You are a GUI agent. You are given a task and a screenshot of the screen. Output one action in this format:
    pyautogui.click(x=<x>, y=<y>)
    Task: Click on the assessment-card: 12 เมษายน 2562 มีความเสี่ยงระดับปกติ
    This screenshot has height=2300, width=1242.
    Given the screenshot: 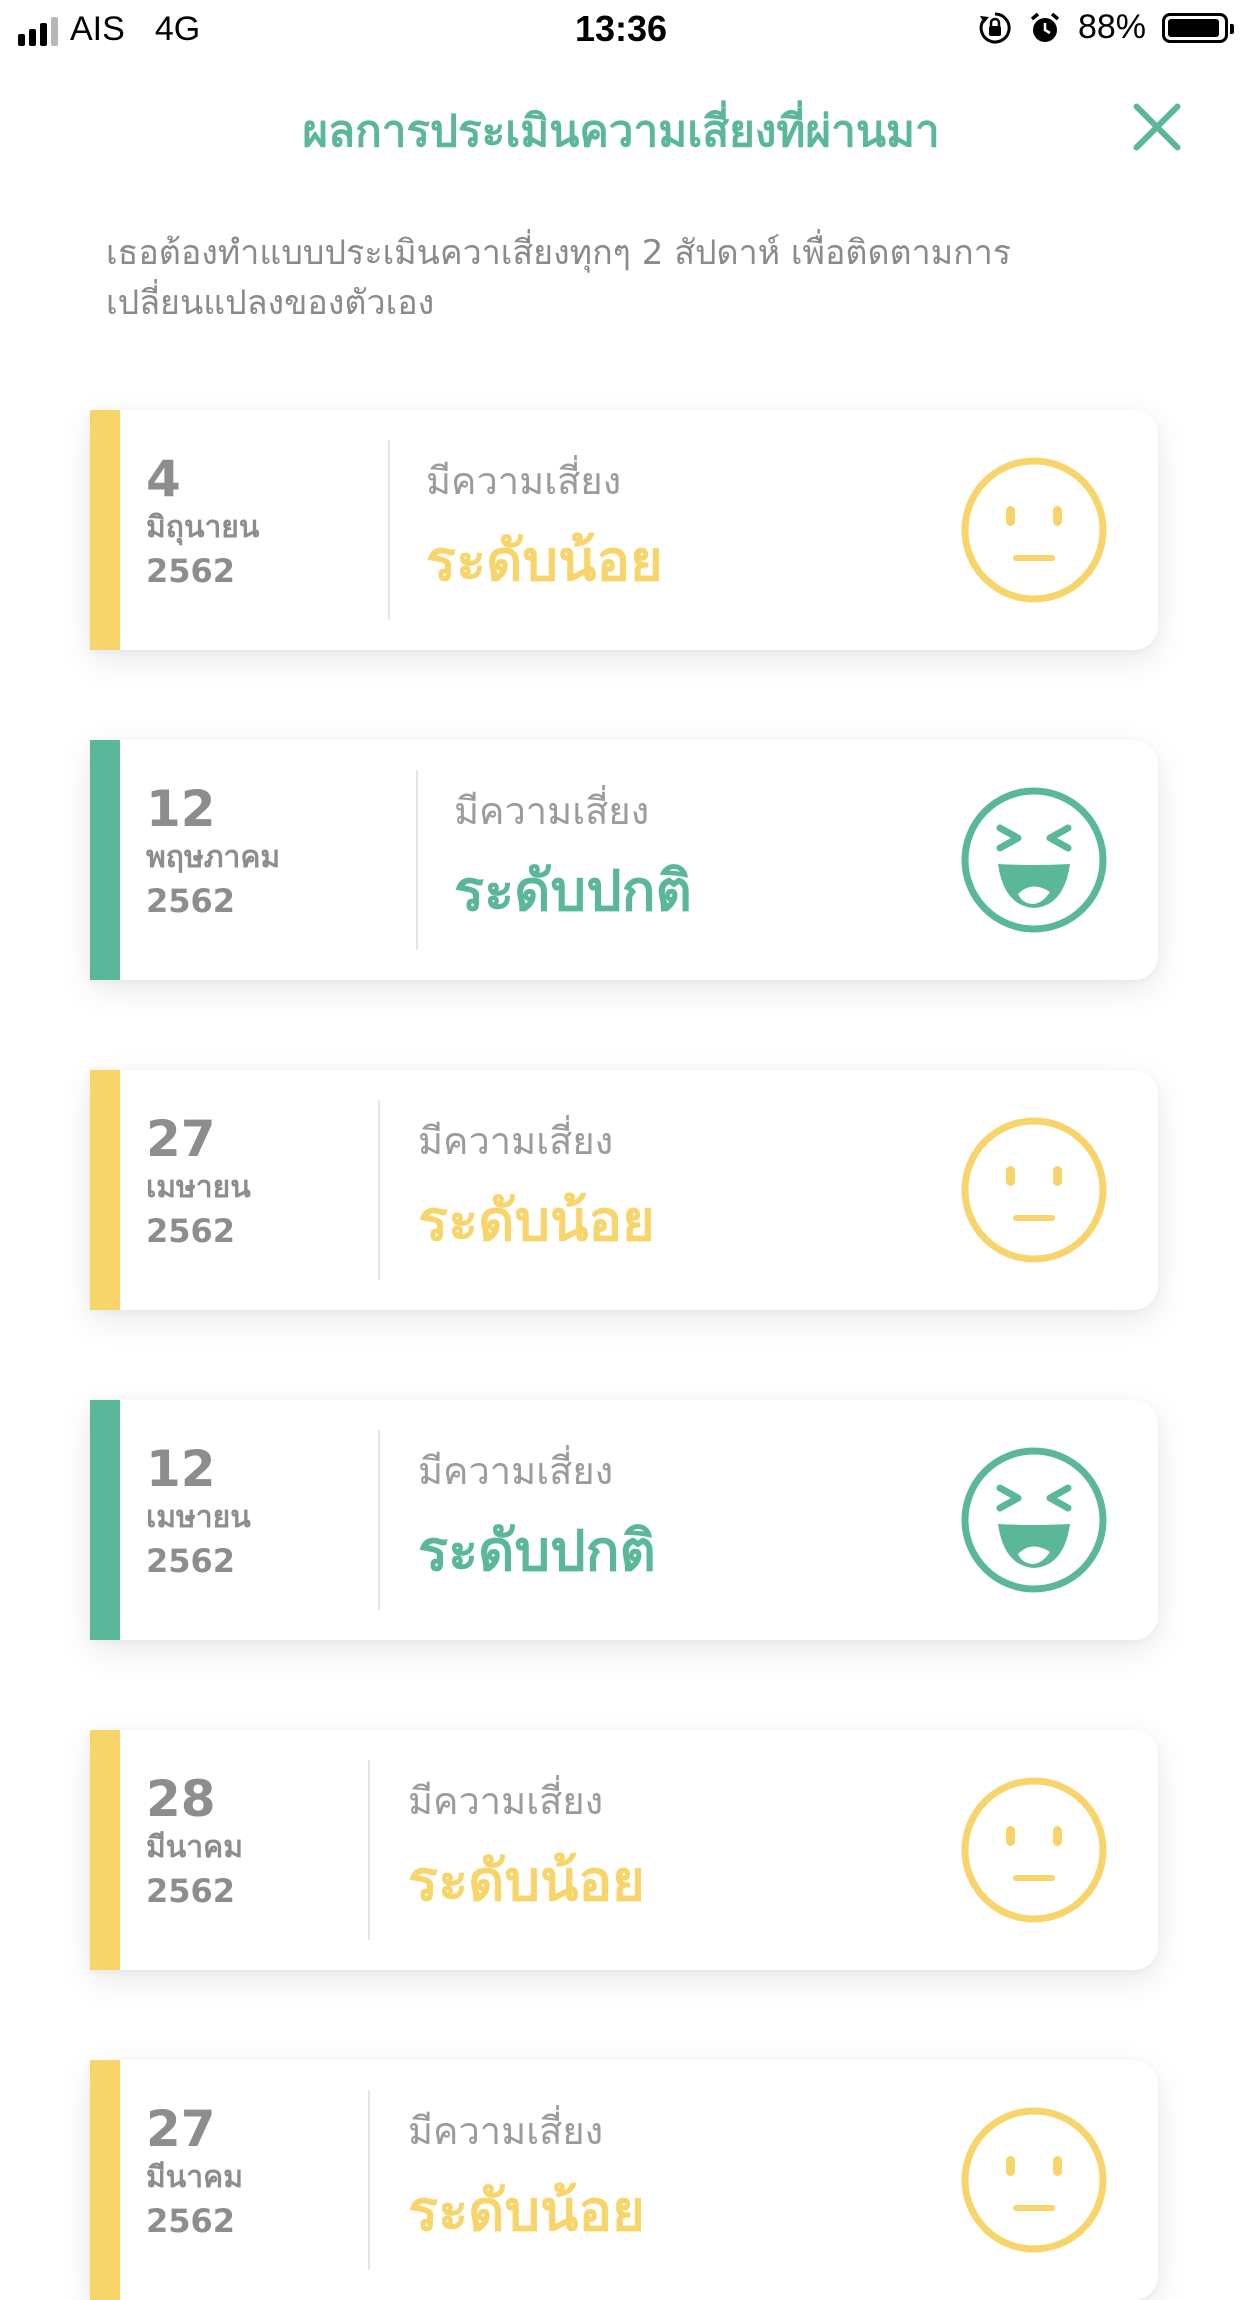 What is the action you would take?
    pyautogui.click(x=624, y=1520)
    